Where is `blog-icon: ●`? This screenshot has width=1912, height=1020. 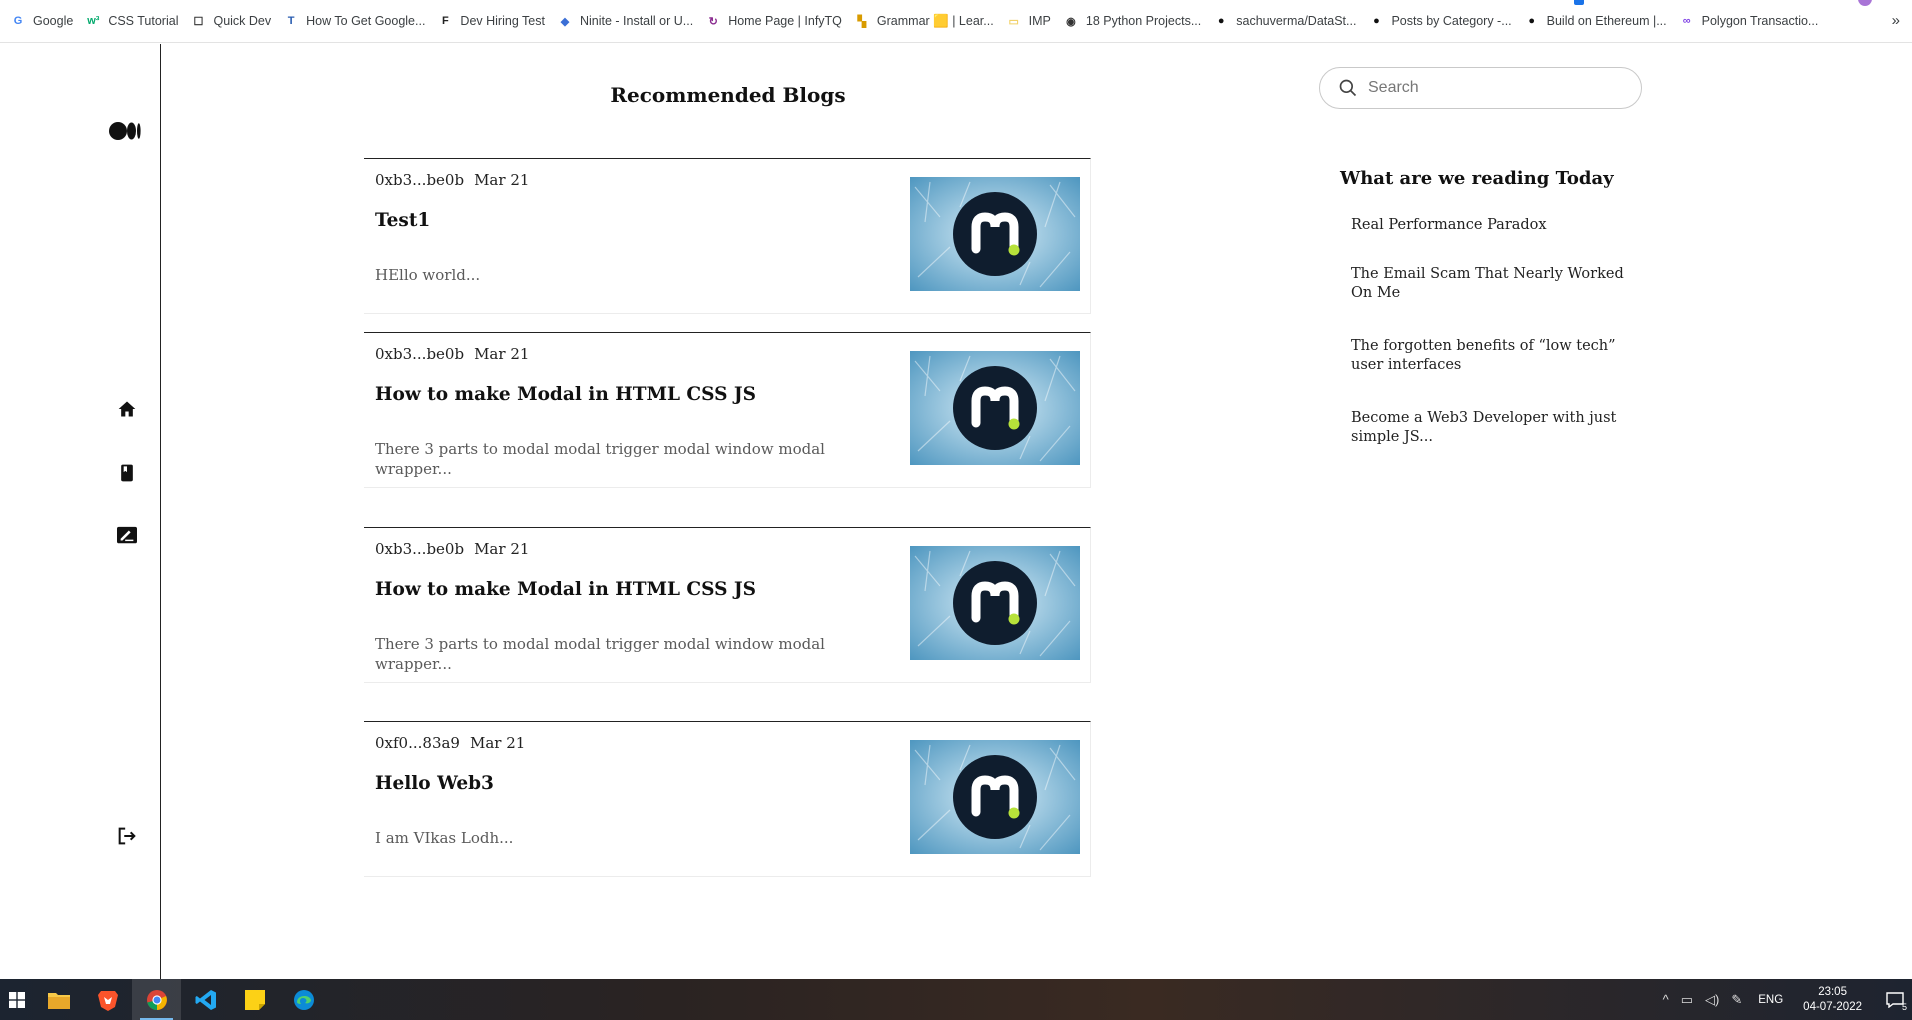 blog-icon: ● is located at coordinates (1376, 21).